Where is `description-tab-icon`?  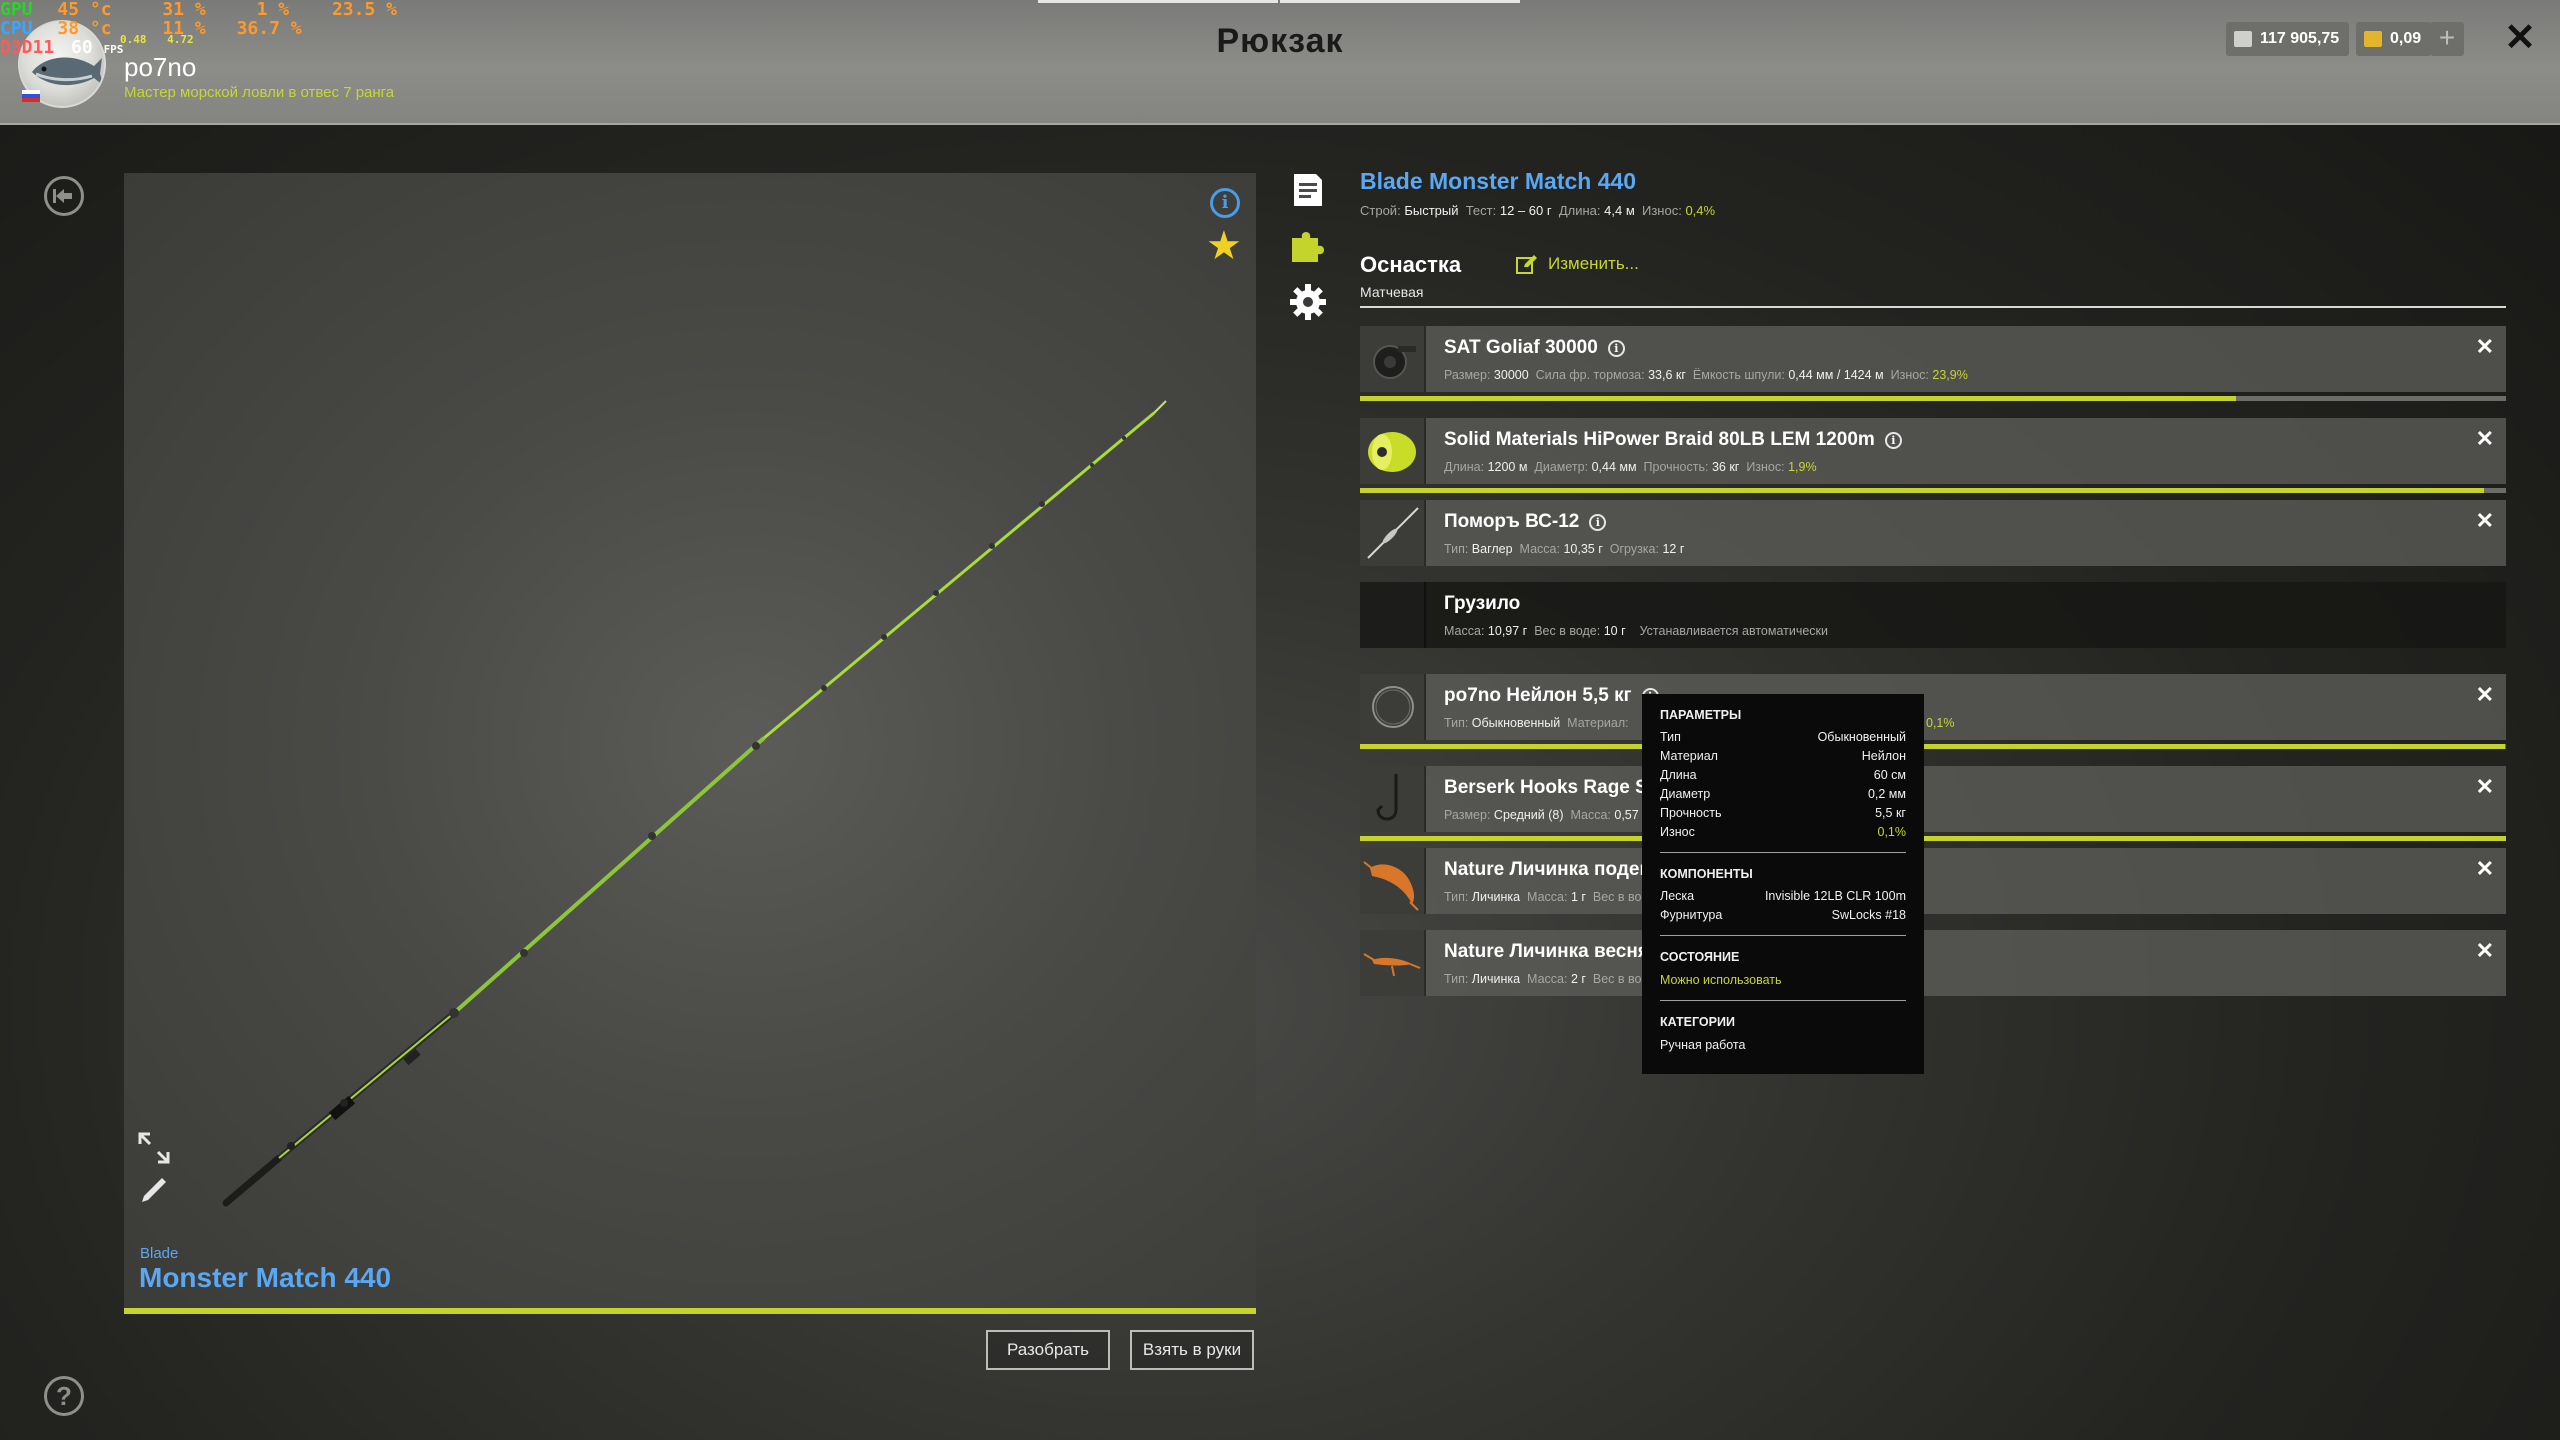
description-tab-icon is located at coordinates (1308, 190).